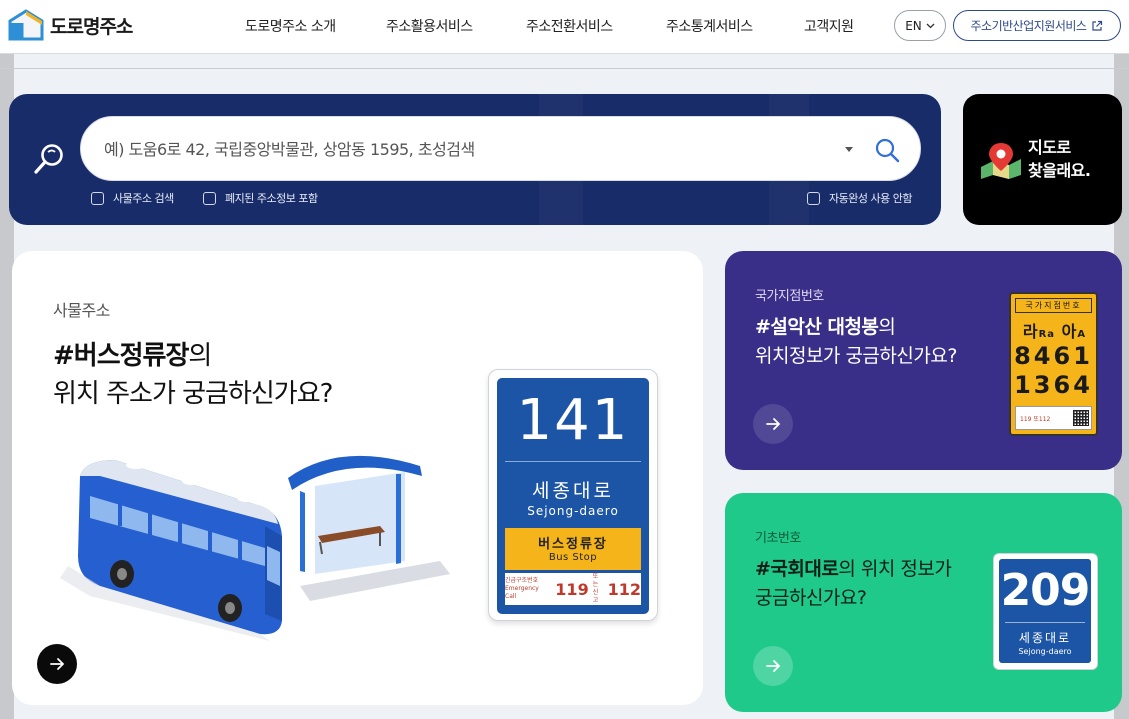  What do you see at coordinates (1045, 590) in the screenshot?
I see `base-number: 209` at bounding box center [1045, 590].